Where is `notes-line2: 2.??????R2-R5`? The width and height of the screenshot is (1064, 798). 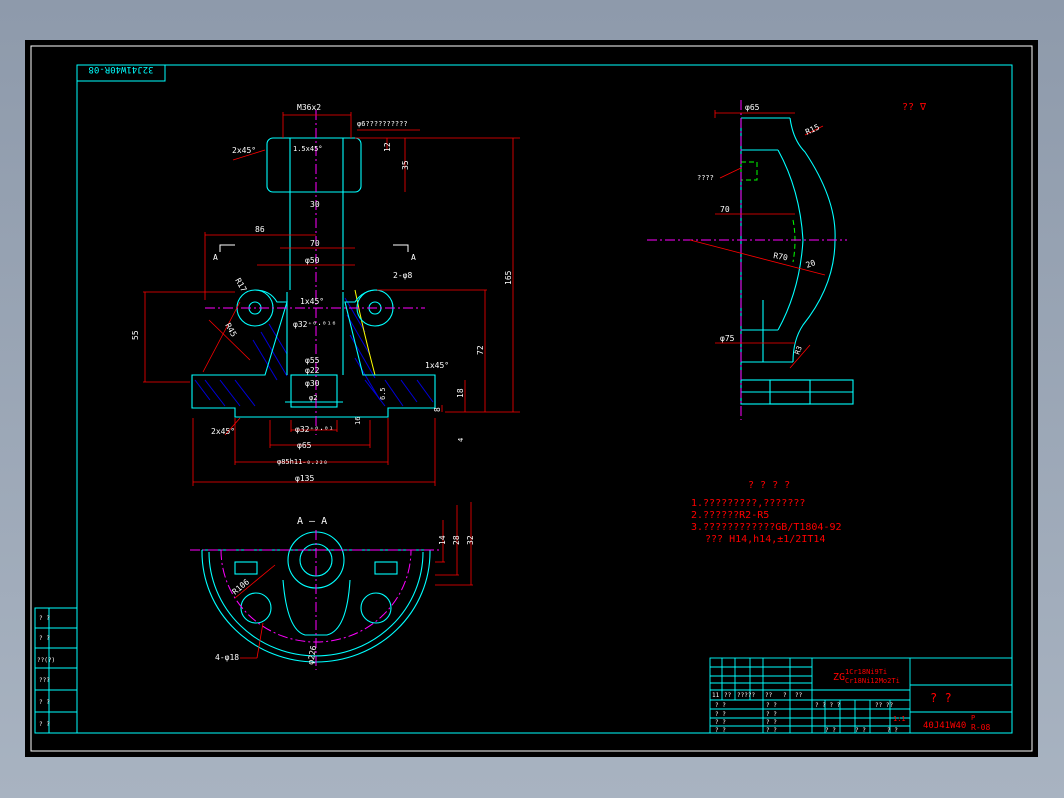
notes-line2: 2.??????R2-R5 is located at coordinates (730, 515).